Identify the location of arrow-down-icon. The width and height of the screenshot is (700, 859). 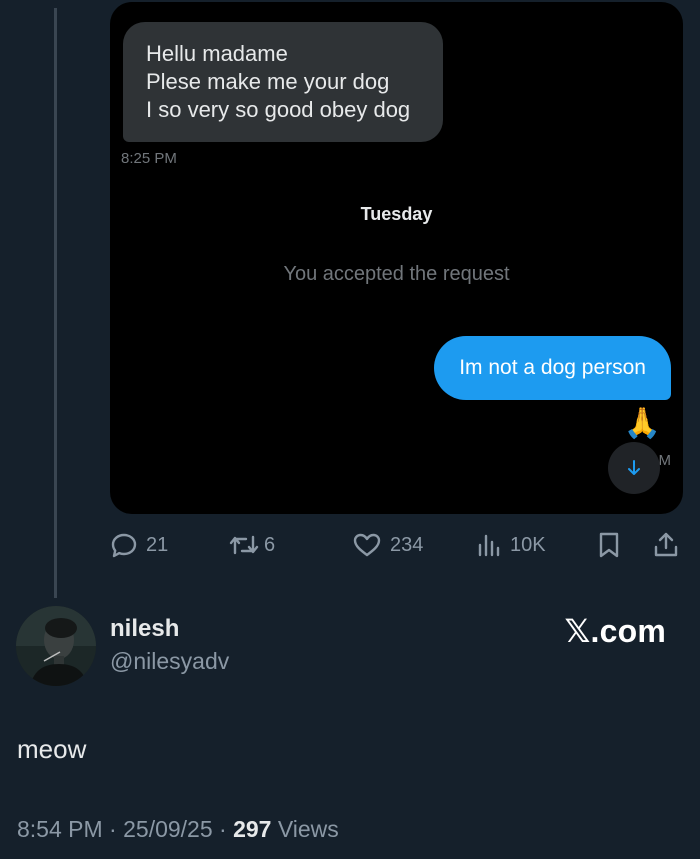
(634, 467).